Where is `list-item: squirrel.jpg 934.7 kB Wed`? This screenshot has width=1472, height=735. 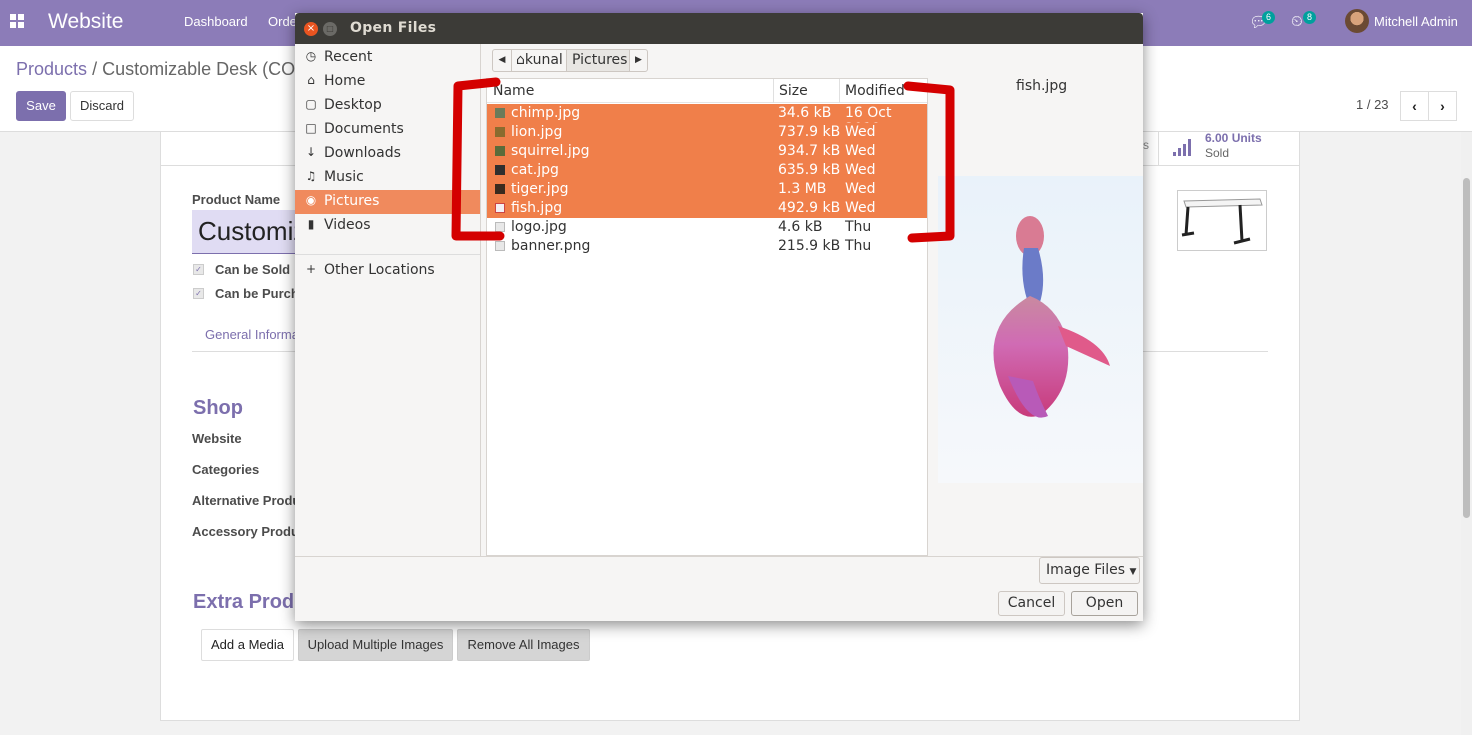
list-item: squirrel.jpg 934.7 kB Wed is located at coordinates (707, 151).